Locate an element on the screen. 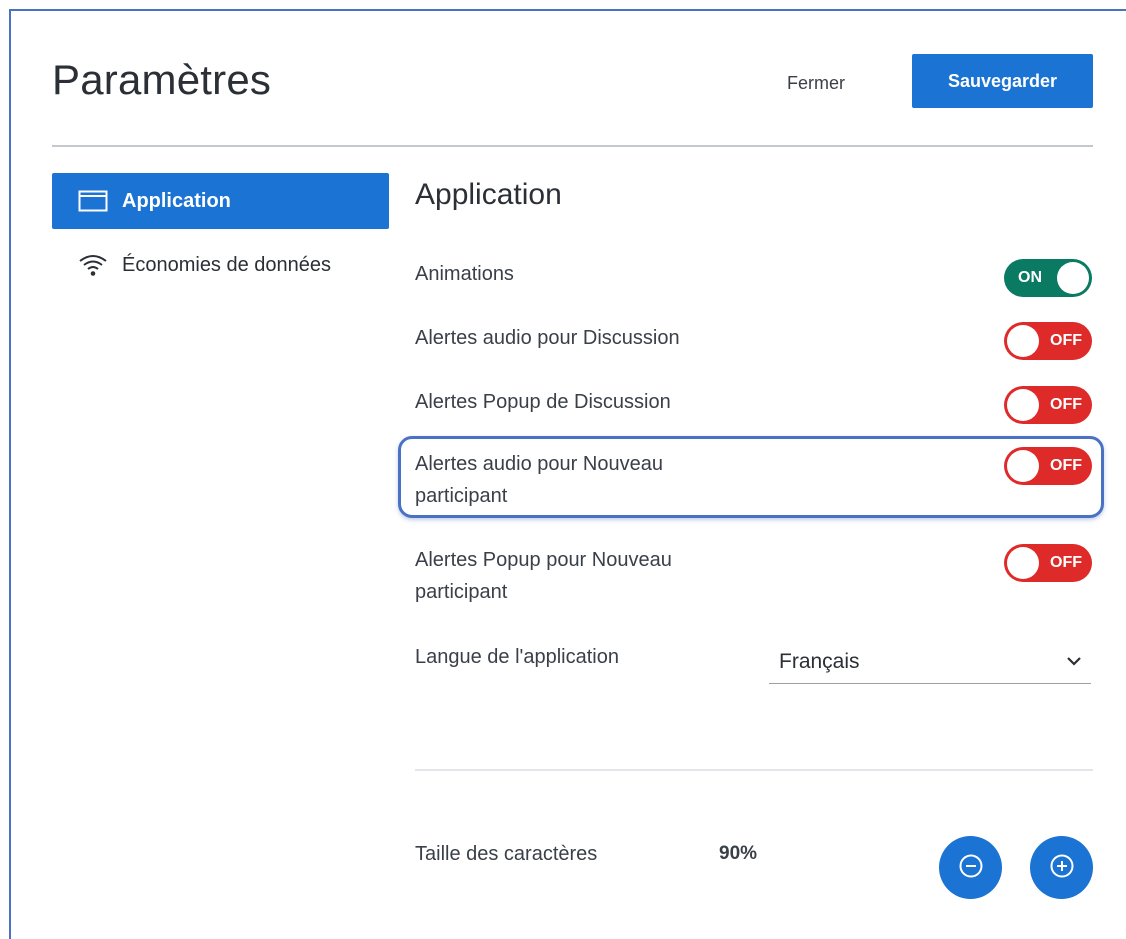 The width and height of the screenshot is (1126, 939). font-size-label: Taille des caractères is located at coordinates (506, 854).